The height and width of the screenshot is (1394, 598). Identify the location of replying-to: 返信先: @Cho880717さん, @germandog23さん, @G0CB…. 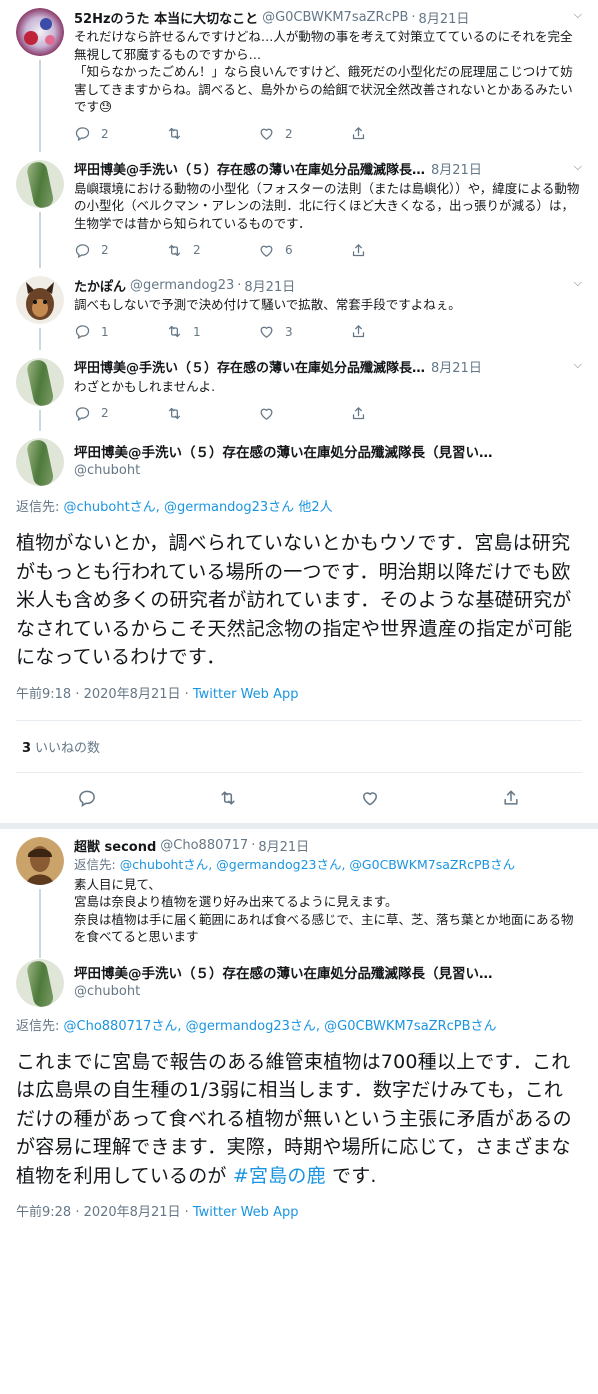
(299, 1027).